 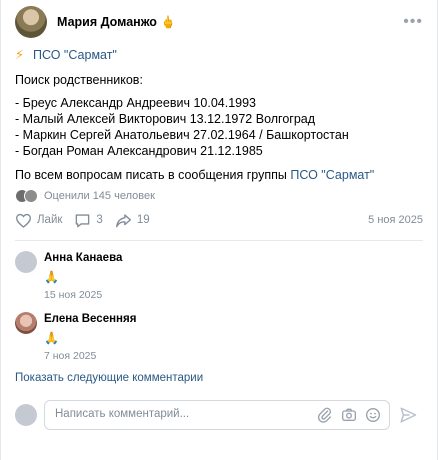 What do you see at coordinates (219, 337) in the screenshot?
I see `comment-item: Елена Весенняя 🙏 7 ноя 2025` at bounding box center [219, 337].